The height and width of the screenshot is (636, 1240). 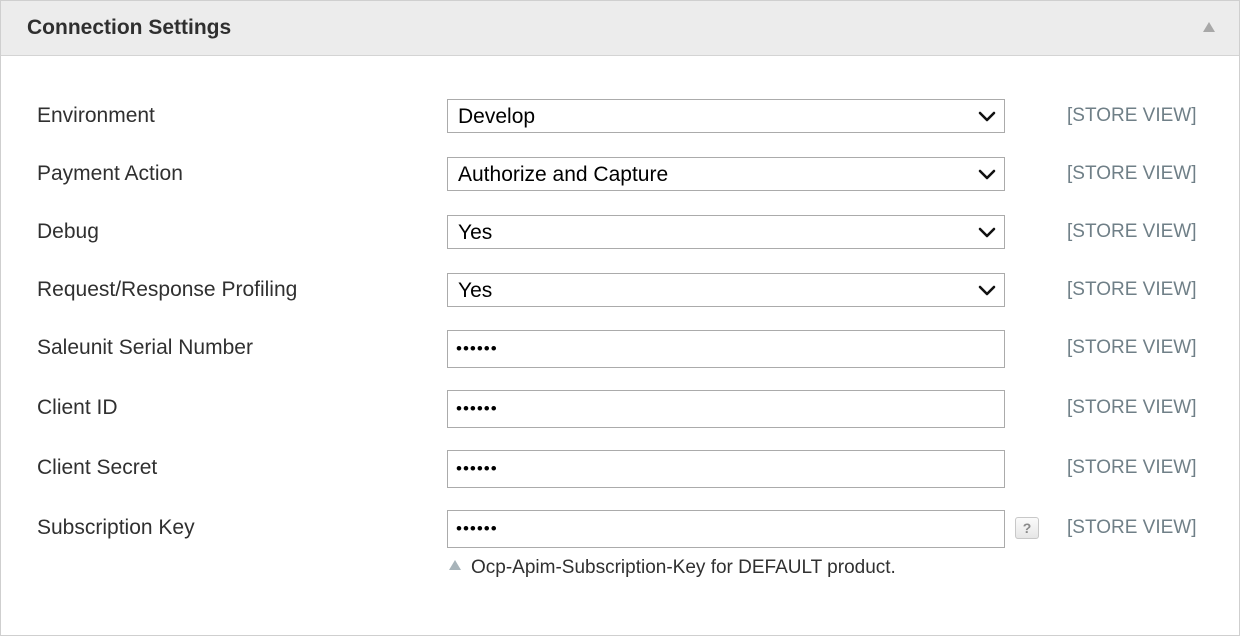 I want to click on client-id-scope: [STORE VIEW], so click(x=1132, y=407).